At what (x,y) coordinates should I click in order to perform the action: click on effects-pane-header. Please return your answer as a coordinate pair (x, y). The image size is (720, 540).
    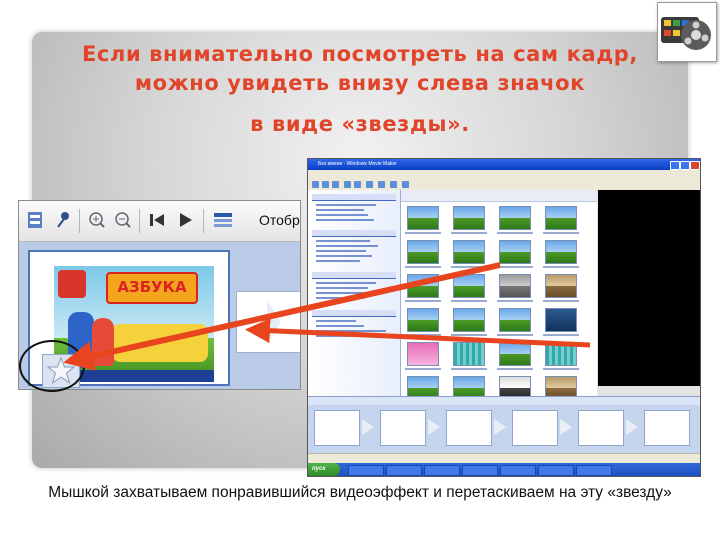
    Looking at the image, I should click on (499, 196).